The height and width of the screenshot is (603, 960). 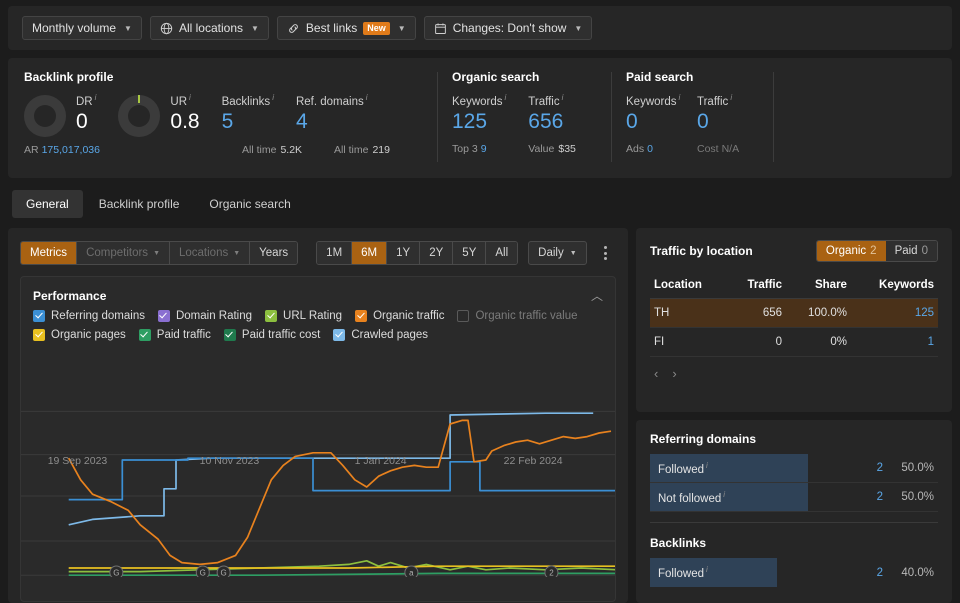 I want to click on legend-paid-traffic: Paid traffic, so click(x=174, y=335).